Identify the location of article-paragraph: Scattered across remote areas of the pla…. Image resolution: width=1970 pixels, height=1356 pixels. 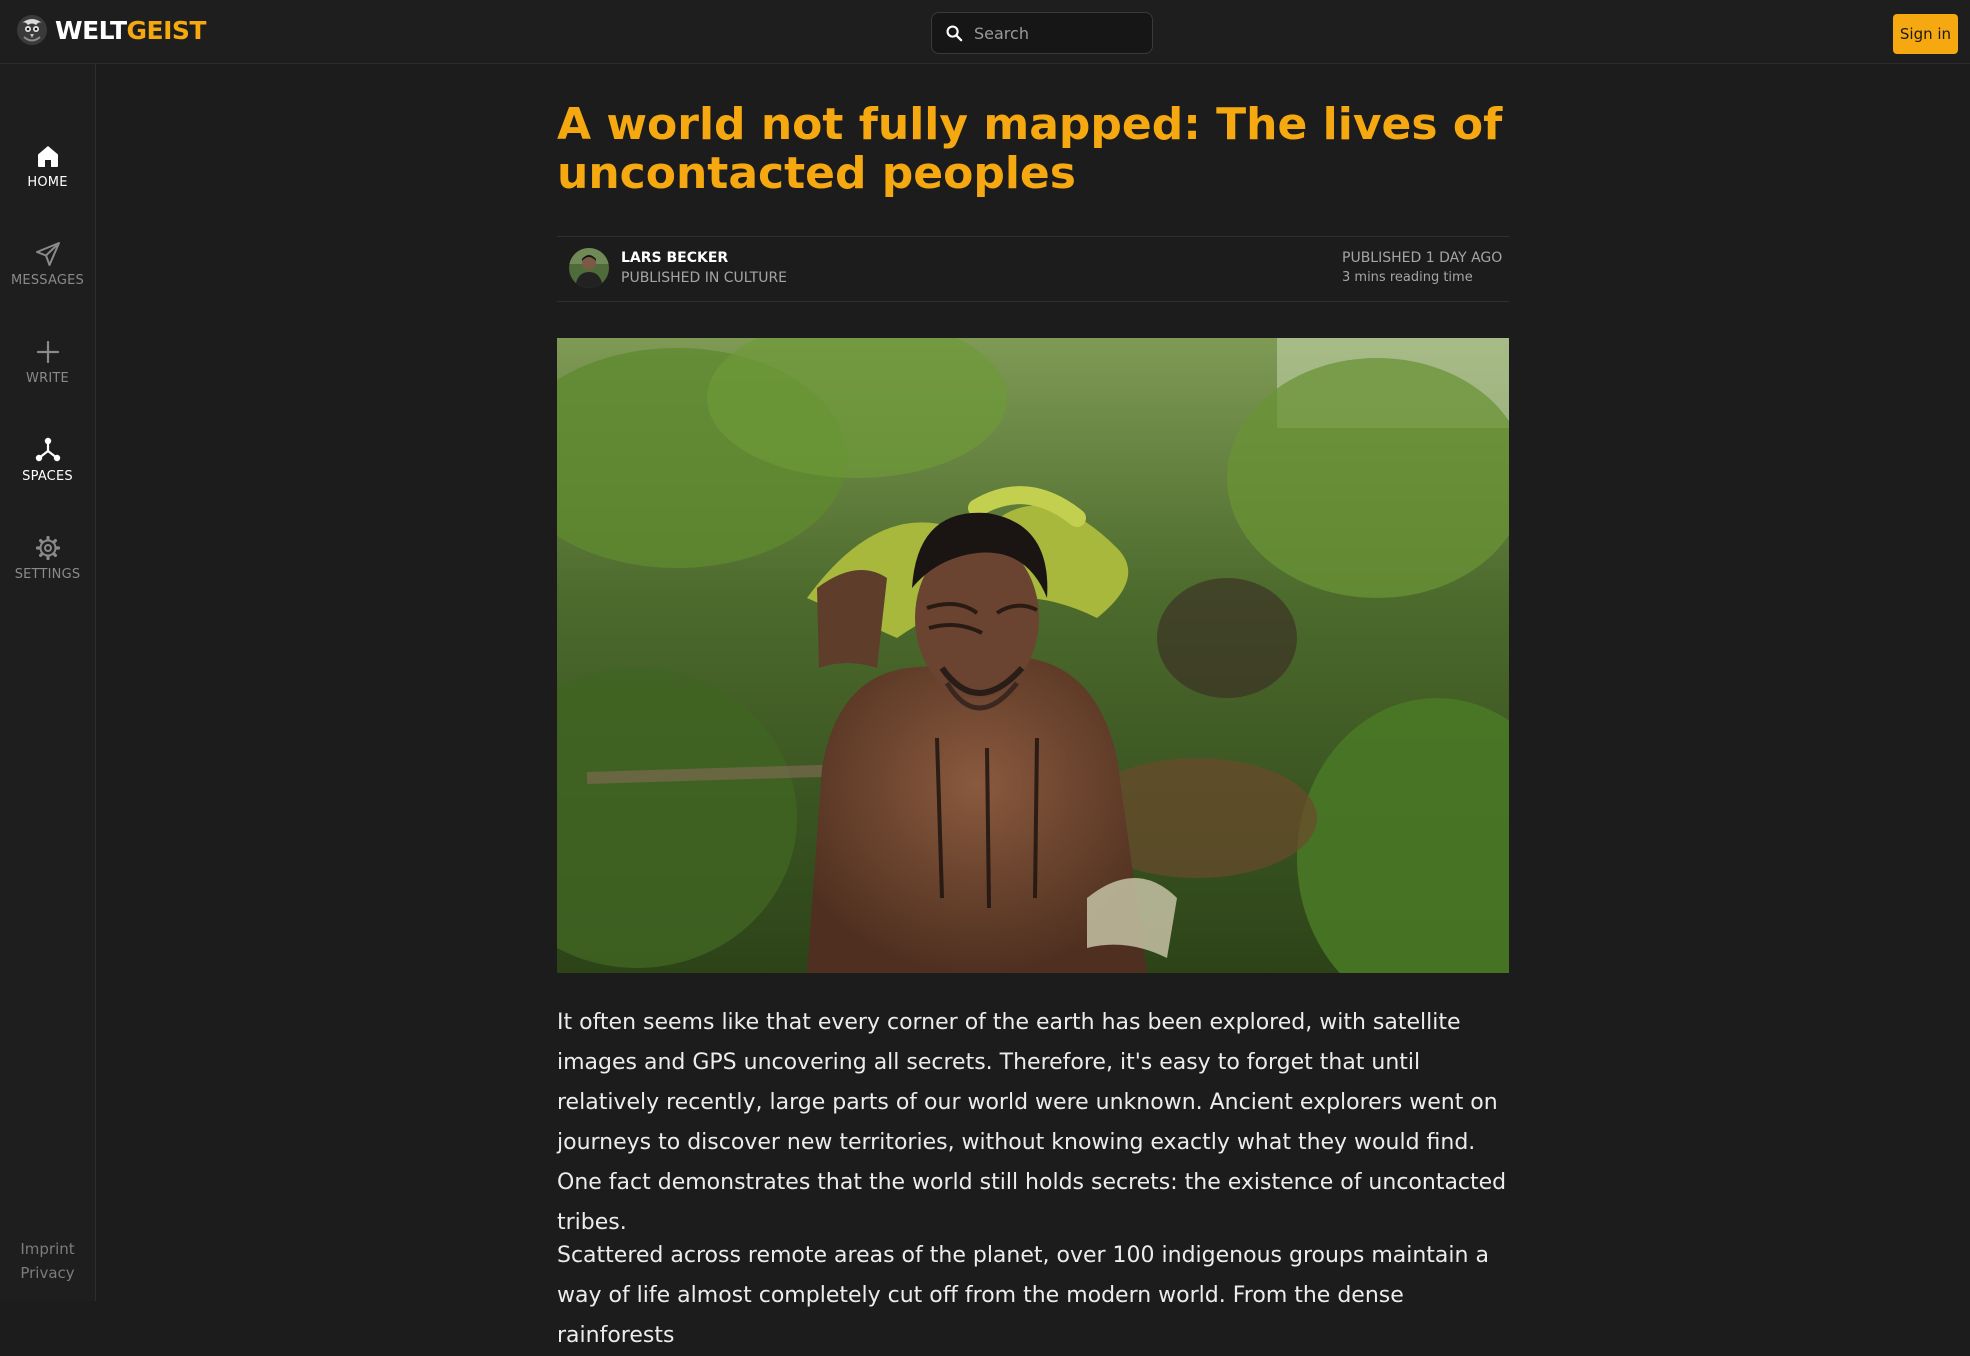
(1023, 1295).